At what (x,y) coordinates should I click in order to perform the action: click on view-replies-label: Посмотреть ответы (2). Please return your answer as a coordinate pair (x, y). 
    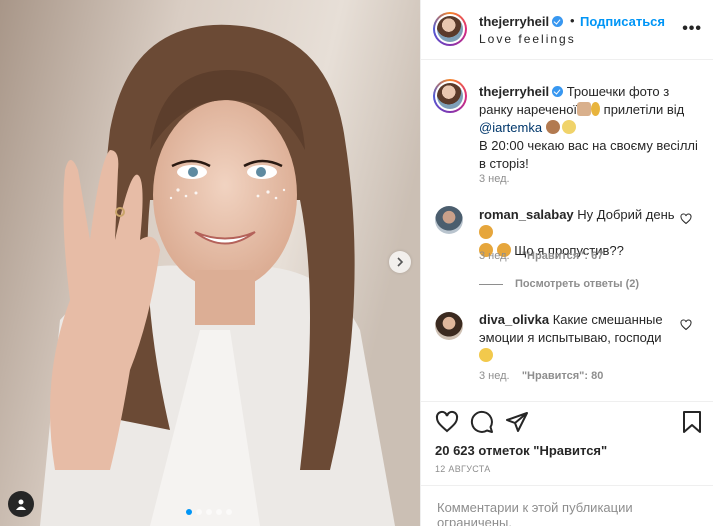
    Looking at the image, I should click on (577, 284).